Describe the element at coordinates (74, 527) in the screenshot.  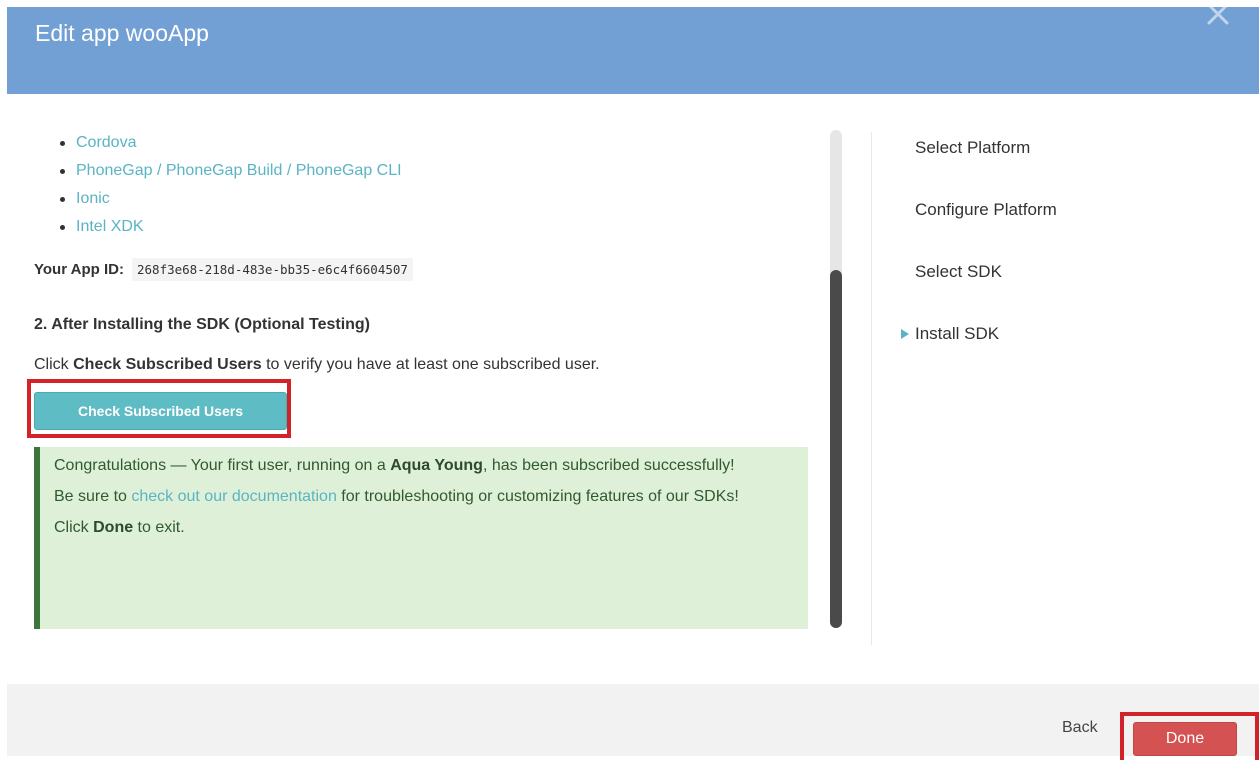
I see `success-text: Click` at that location.